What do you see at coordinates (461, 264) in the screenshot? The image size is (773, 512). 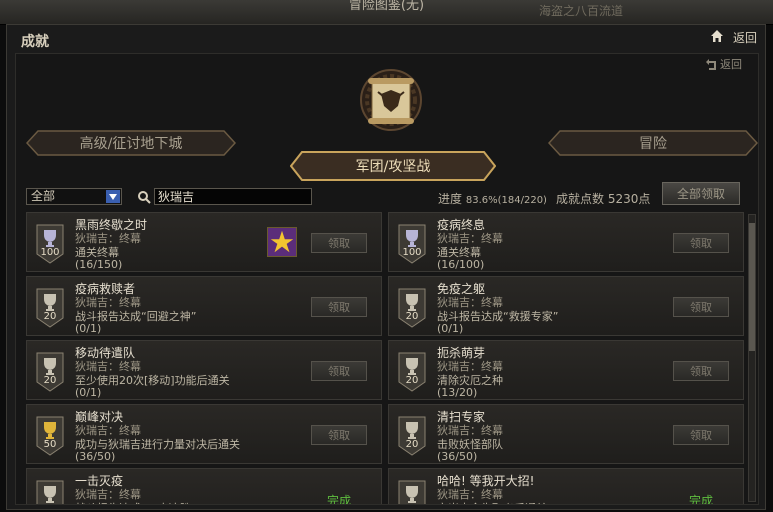 I see `achievement-progress: (16/100)` at bounding box center [461, 264].